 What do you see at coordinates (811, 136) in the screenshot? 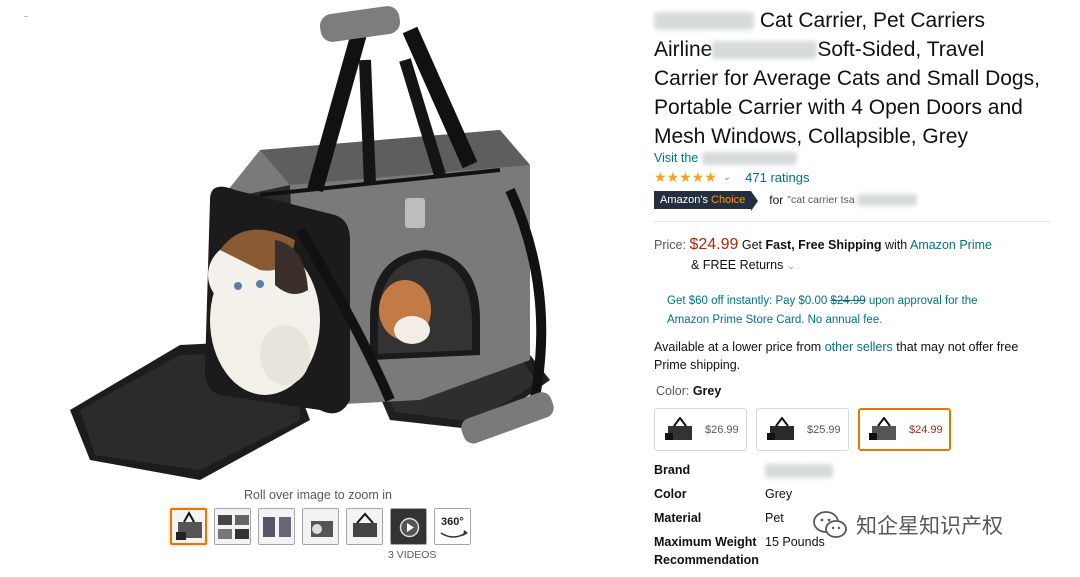
I see `title-line-5: Mesh Windows, Collapsible, Grey` at bounding box center [811, 136].